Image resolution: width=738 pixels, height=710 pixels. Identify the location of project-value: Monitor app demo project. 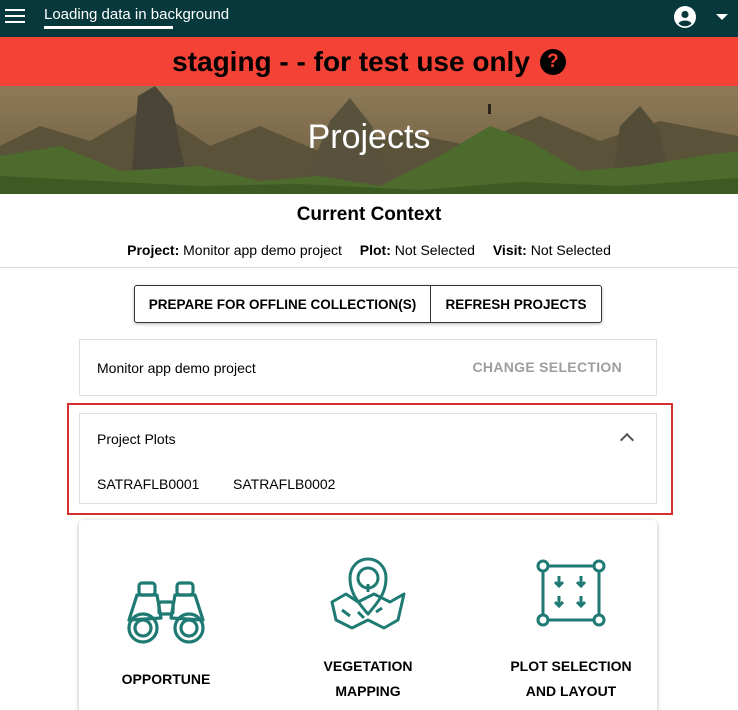
(262, 250).